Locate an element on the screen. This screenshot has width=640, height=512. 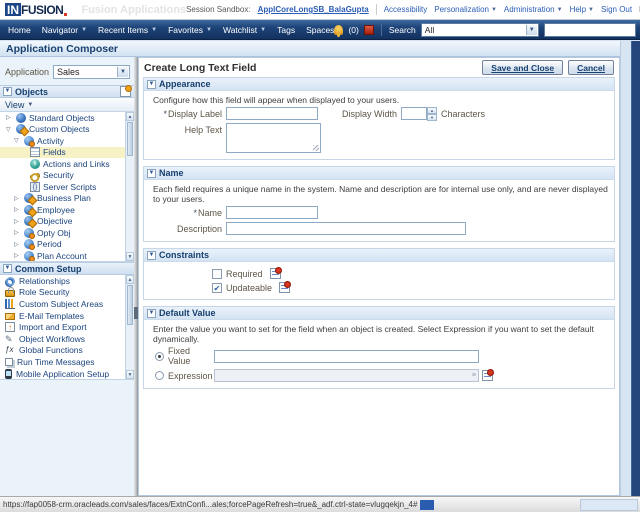
cancel-button: Cancel is located at coordinates (591, 67).